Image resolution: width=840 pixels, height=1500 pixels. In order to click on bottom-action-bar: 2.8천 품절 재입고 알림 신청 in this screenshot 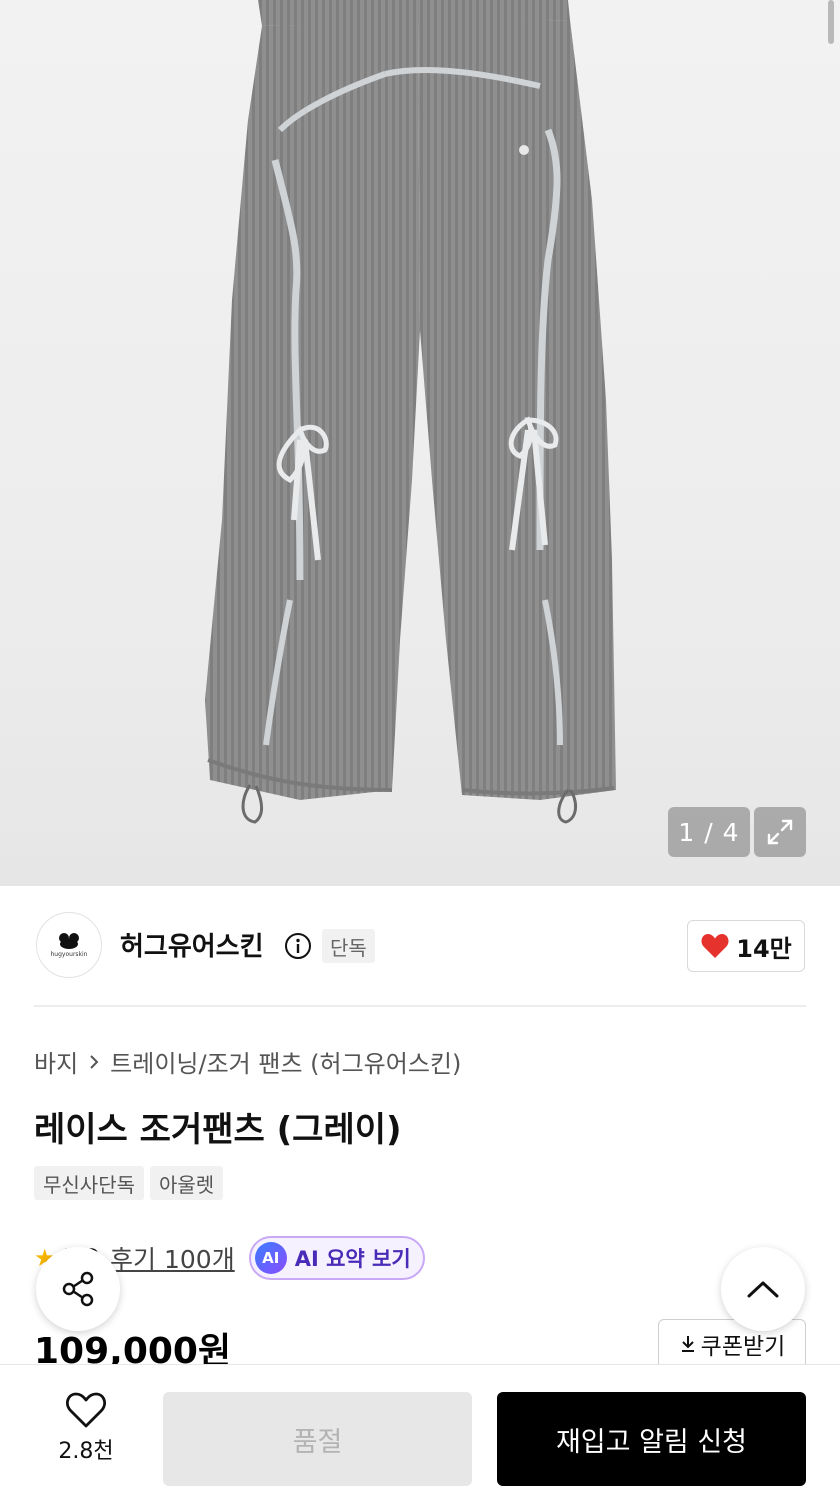, I will do `click(420, 1432)`.